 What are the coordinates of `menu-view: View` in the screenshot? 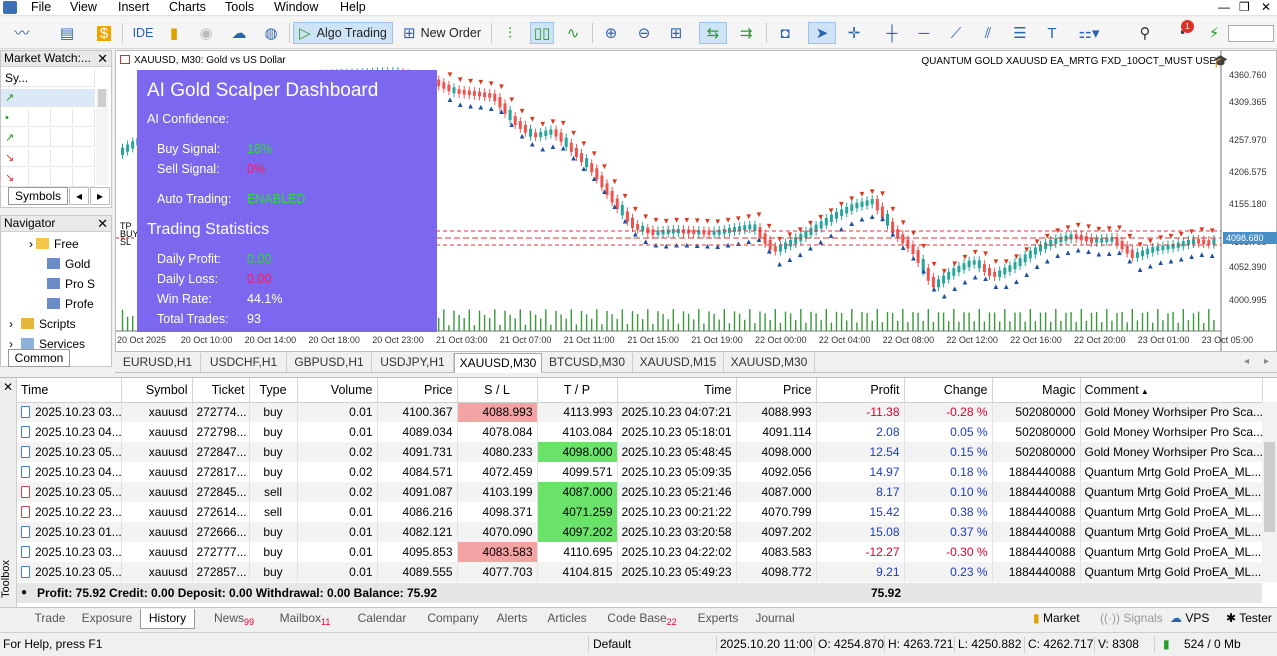 It's located at (83, 7).